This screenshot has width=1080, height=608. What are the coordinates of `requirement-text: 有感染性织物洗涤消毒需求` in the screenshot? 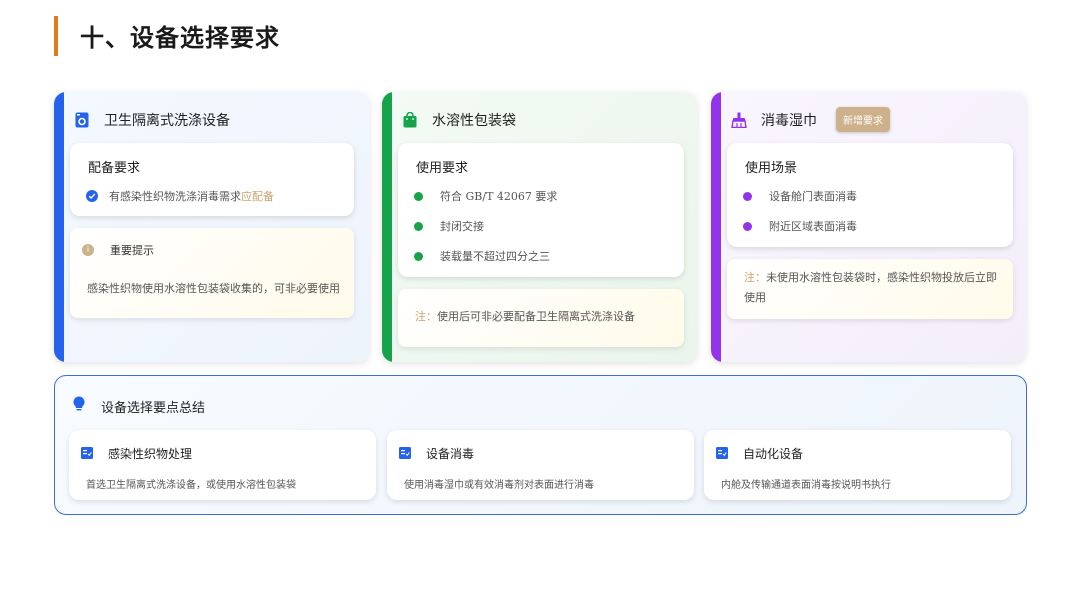 It's located at (175, 196).